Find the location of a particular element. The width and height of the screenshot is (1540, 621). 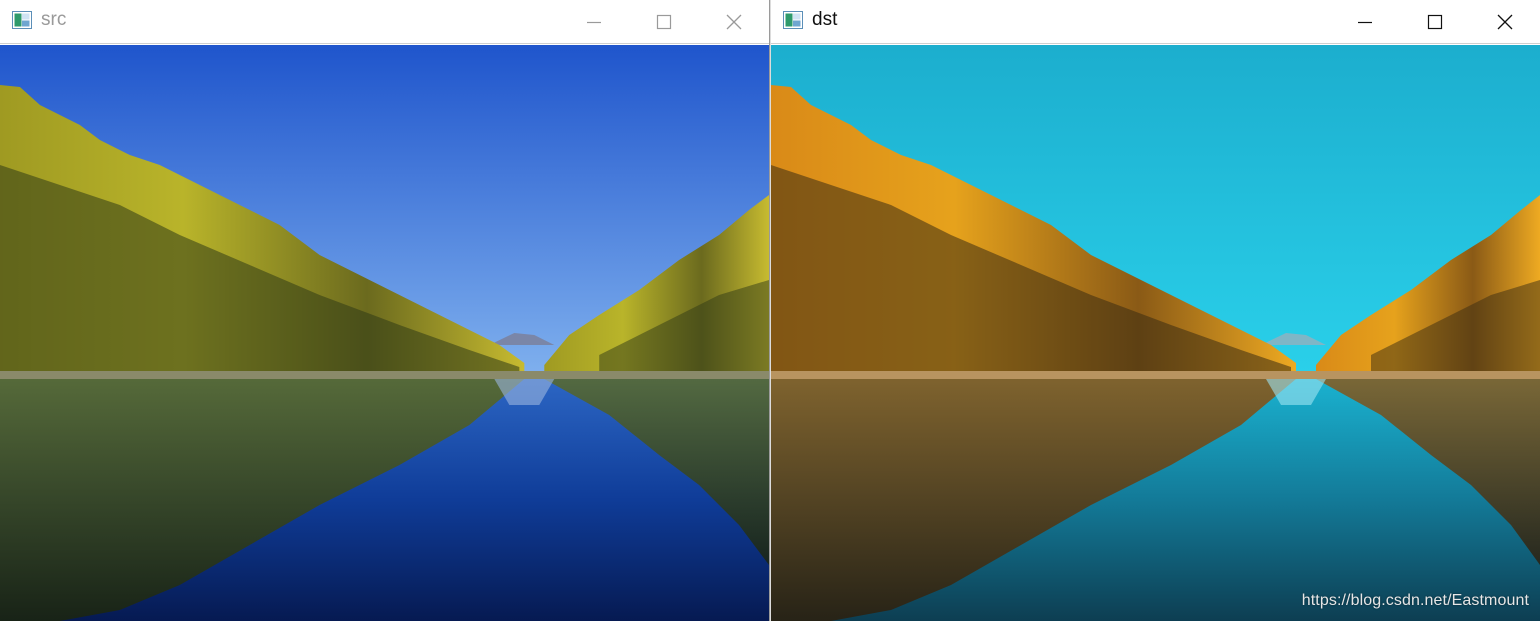

window-title: dst is located at coordinates (825, 19).